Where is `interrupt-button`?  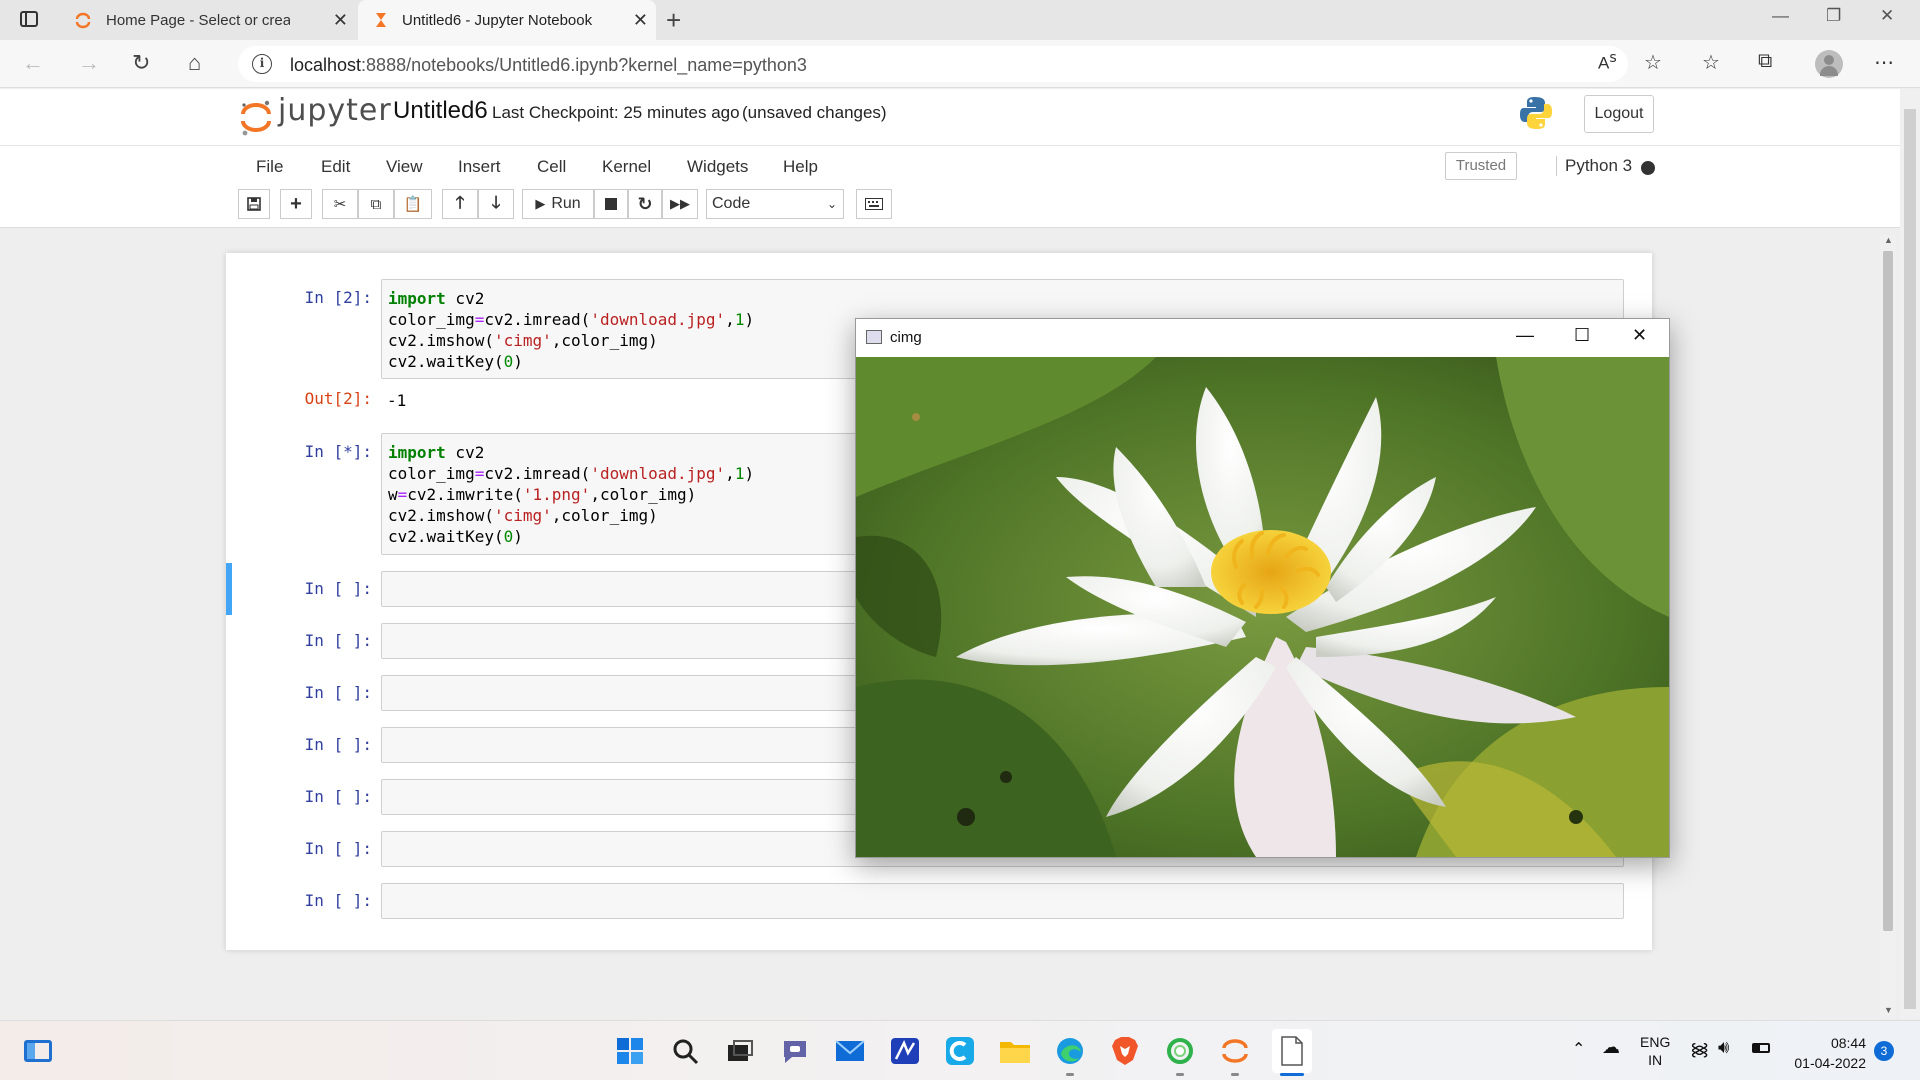
interrupt-button is located at coordinates (611, 204).